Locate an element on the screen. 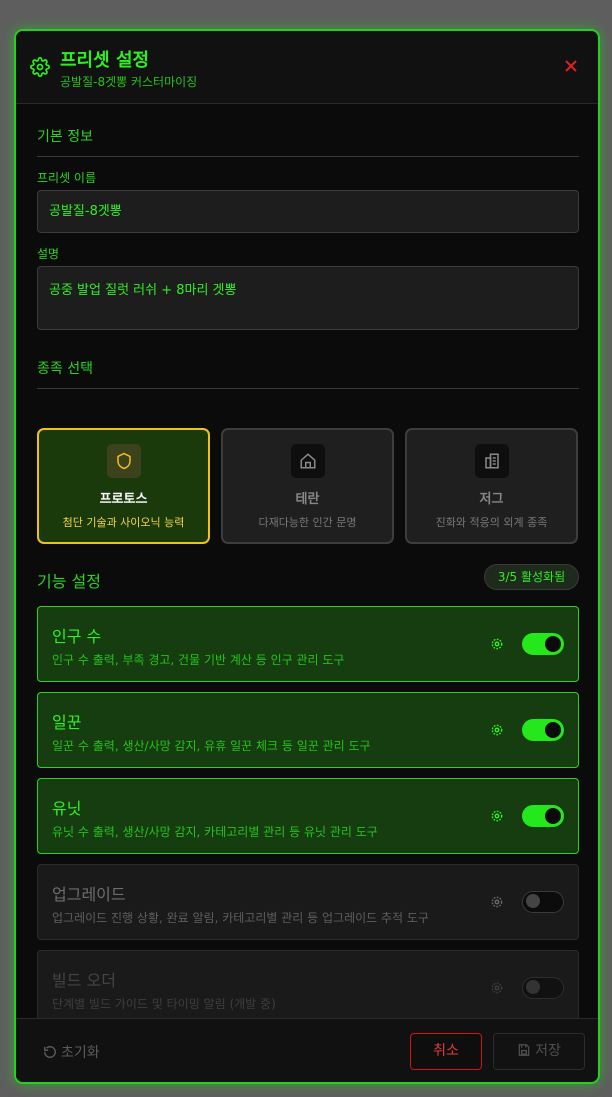 Image resolution: width=612 pixels, height=1097 pixels. shield-icon is located at coordinates (124, 461).